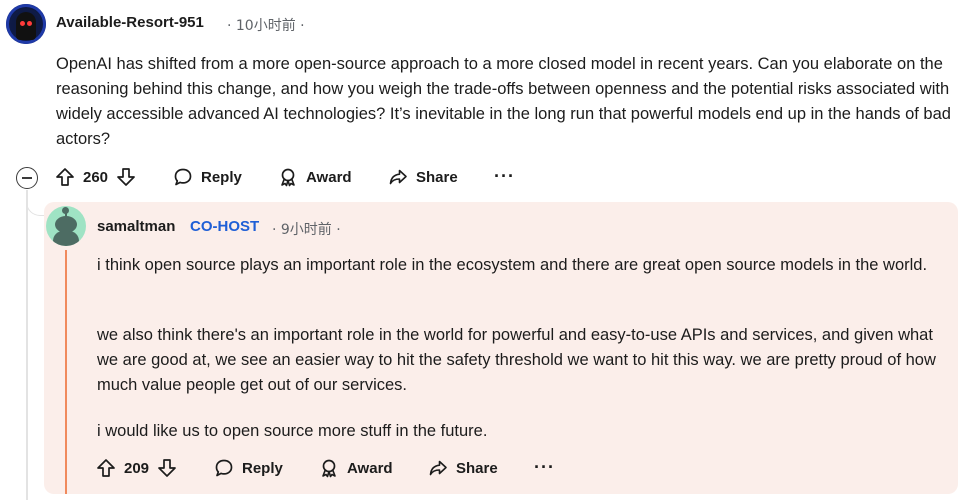 This screenshot has width=960, height=500. What do you see at coordinates (130, 22) in the screenshot?
I see `username: Available-Resort-951` at bounding box center [130, 22].